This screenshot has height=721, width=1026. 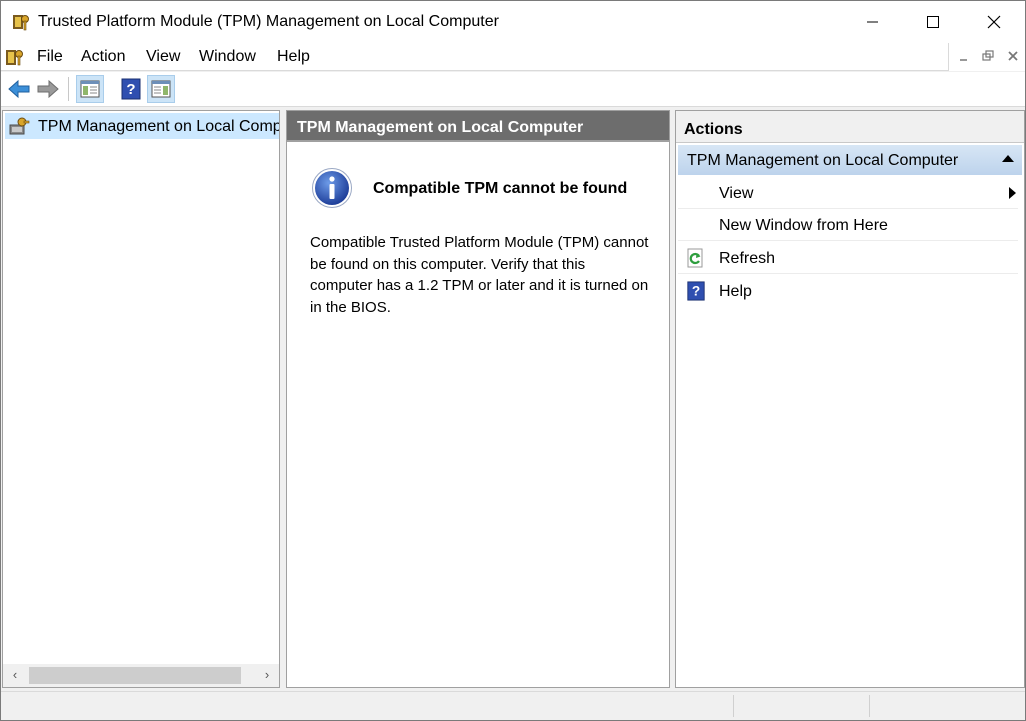 What do you see at coordinates (19, 126) in the screenshot?
I see `tpm-management-icon` at bounding box center [19, 126].